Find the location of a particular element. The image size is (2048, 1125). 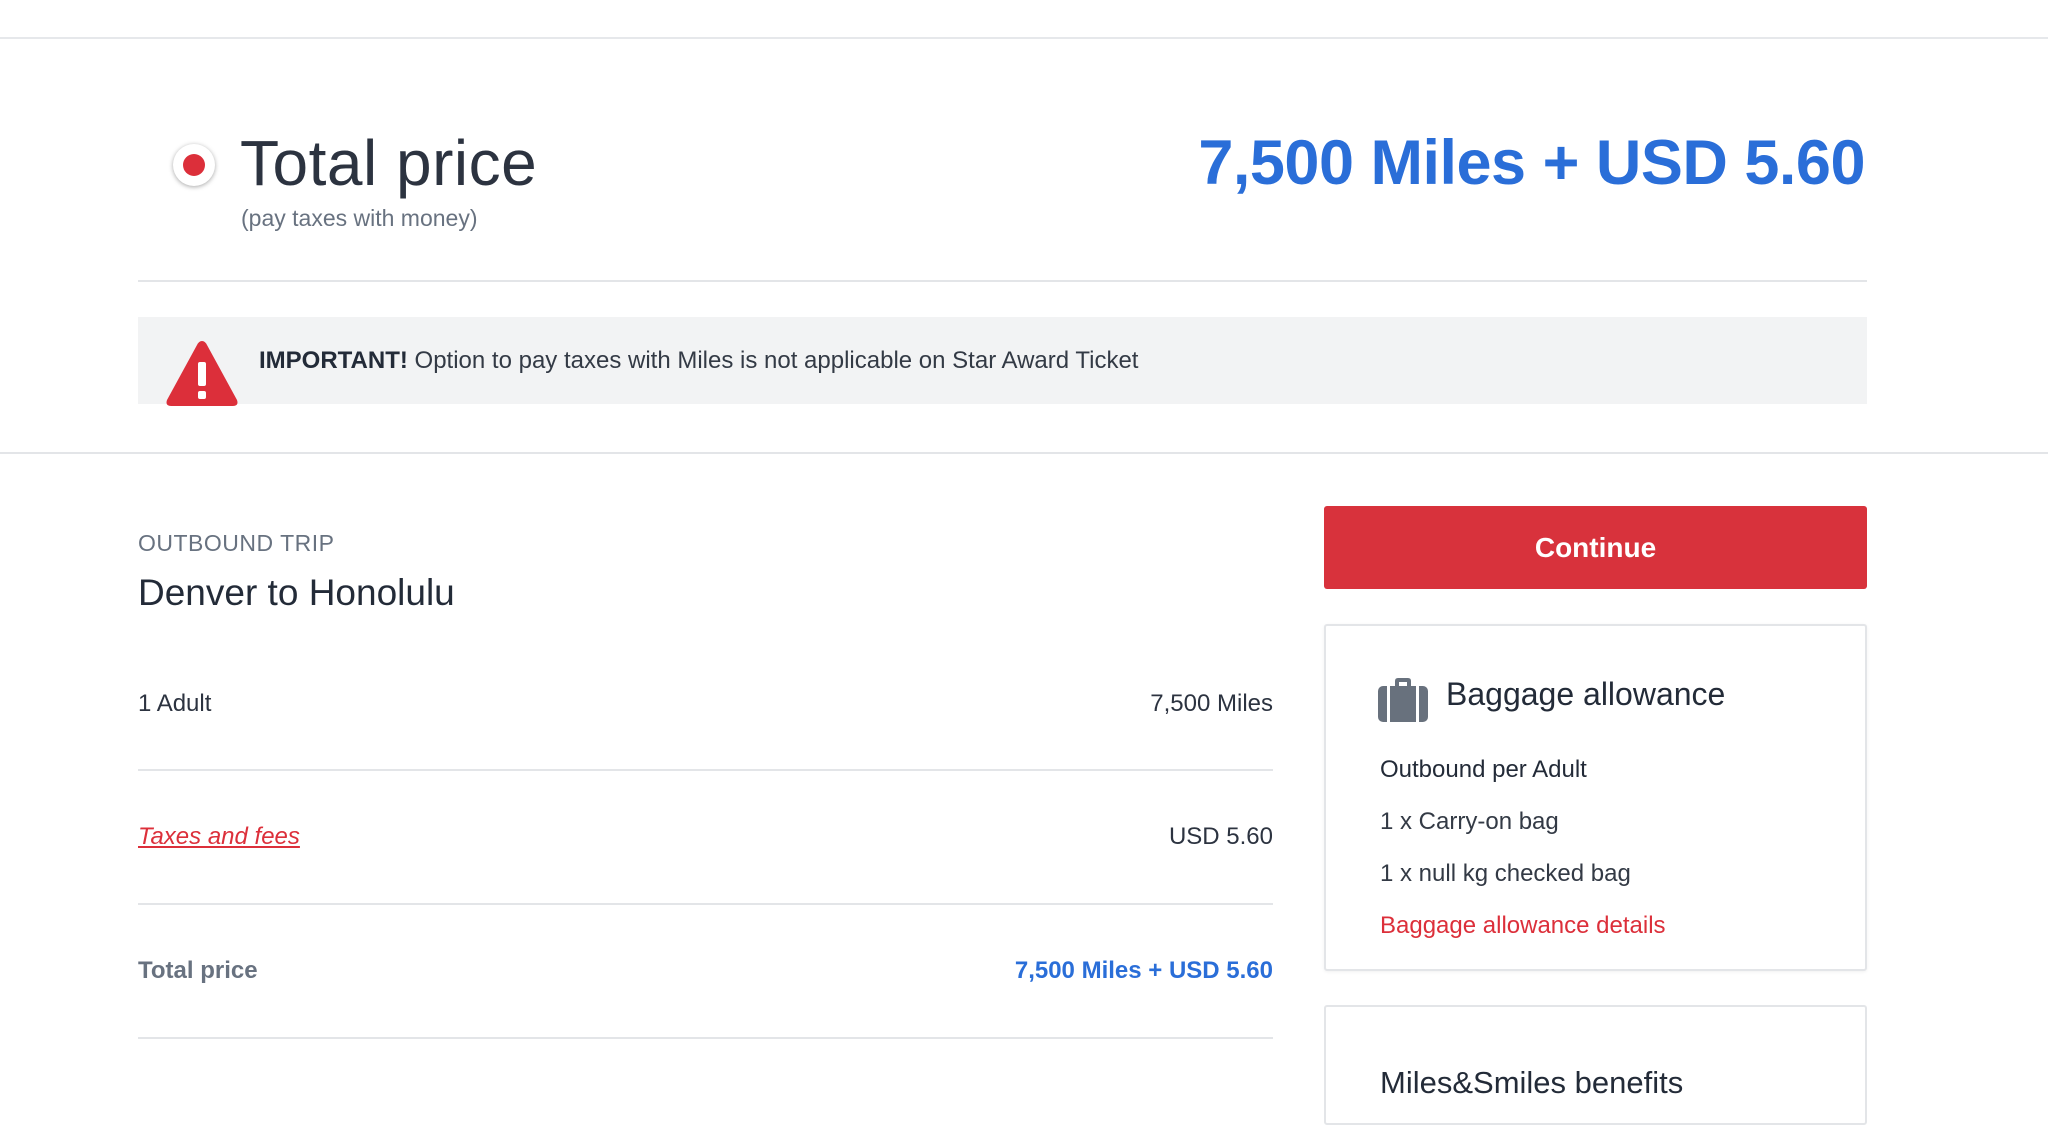

notice-emphasis: IMPORTANT! is located at coordinates (333, 360).